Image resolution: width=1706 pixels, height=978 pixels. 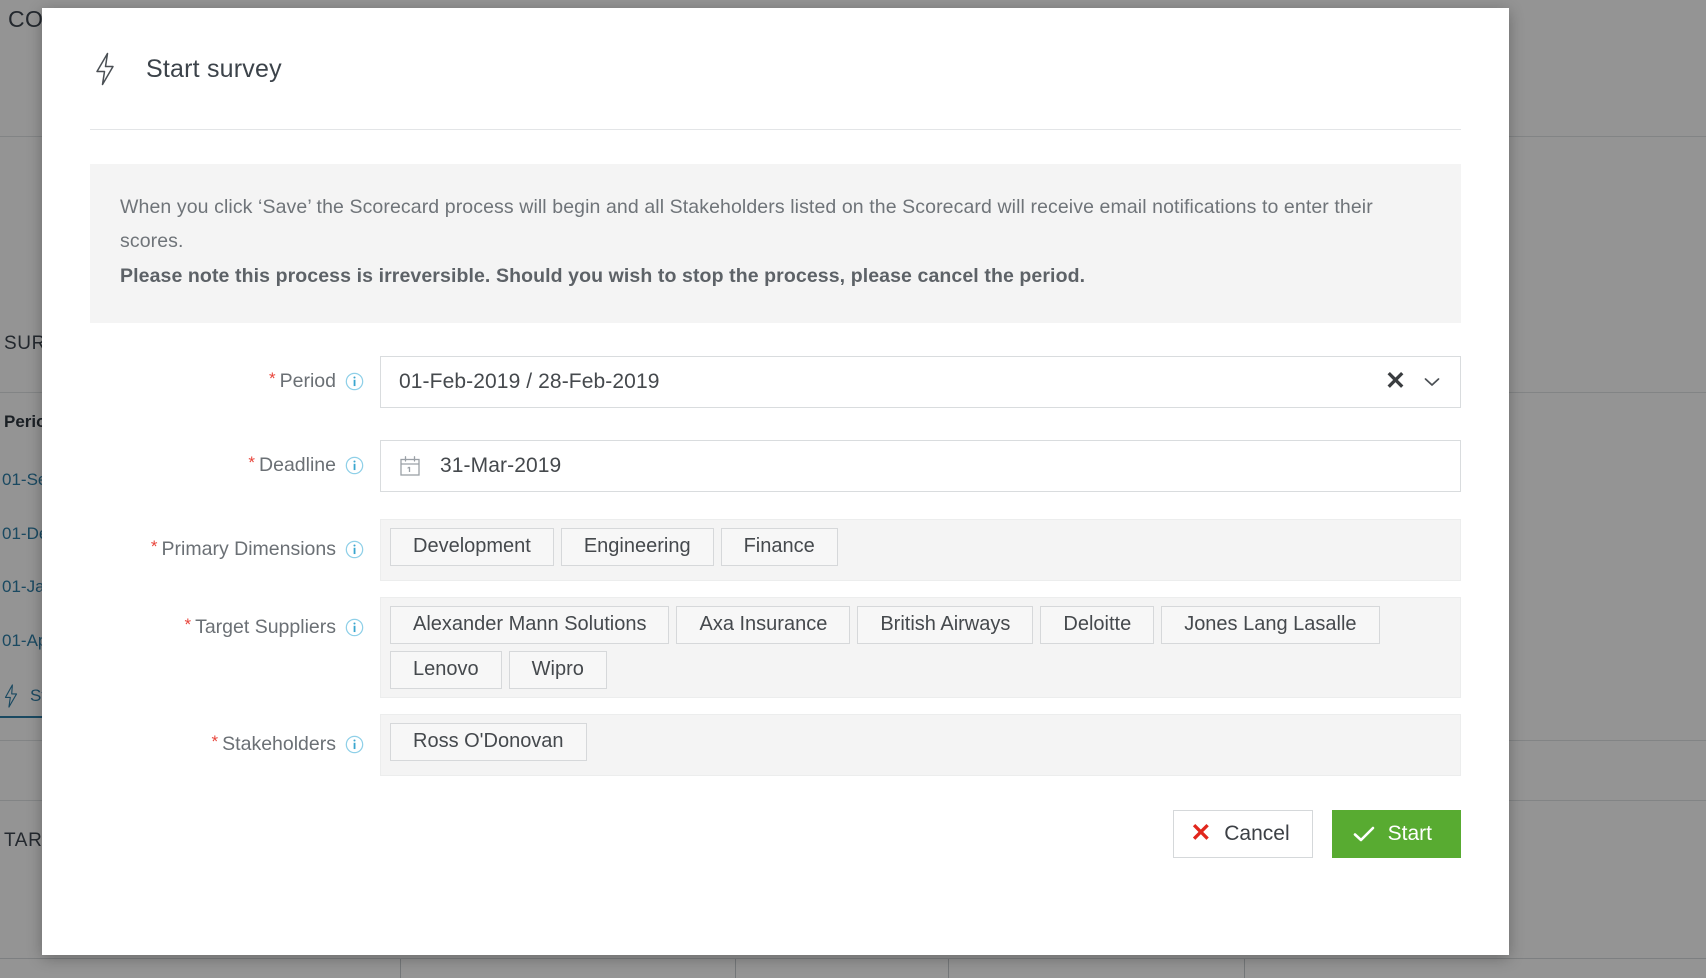 I want to click on bolt-icon, so click(x=105, y=69).